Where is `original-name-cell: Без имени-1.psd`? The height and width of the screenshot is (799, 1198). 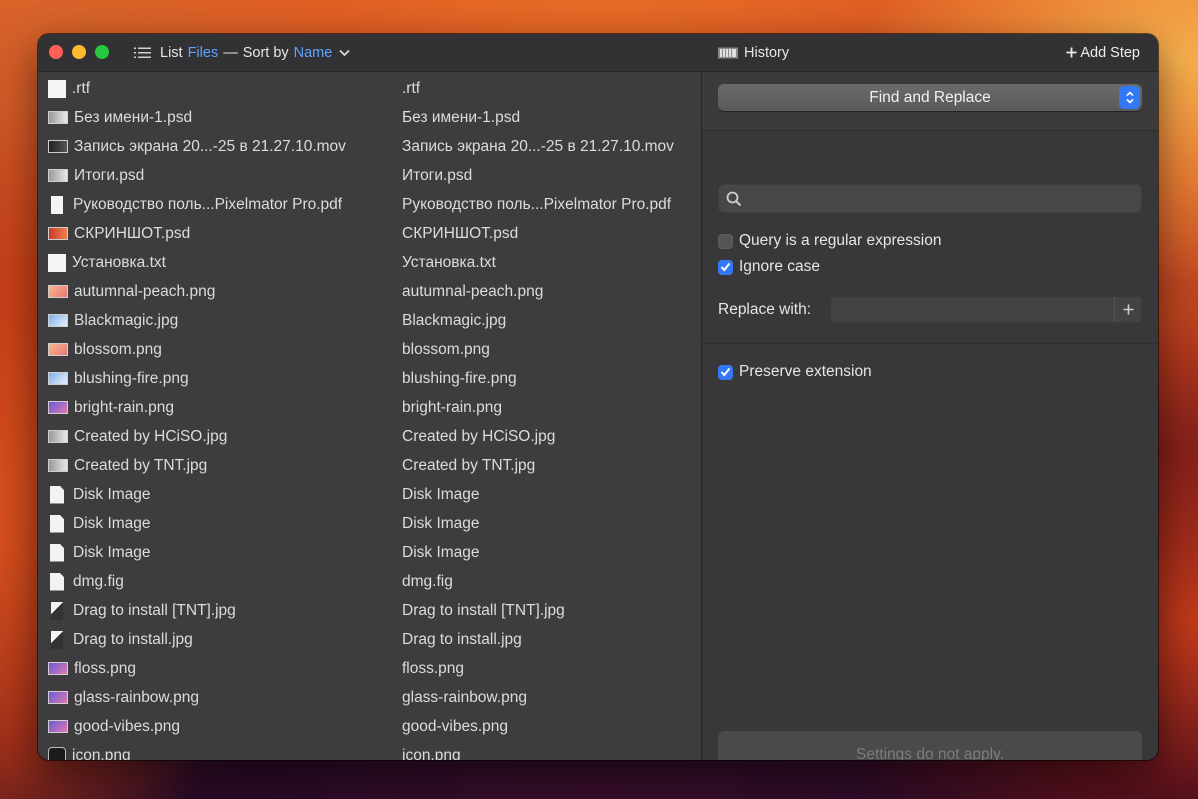 original-name-cell: Без имени-1.psd is located at coordinates (120, 118).